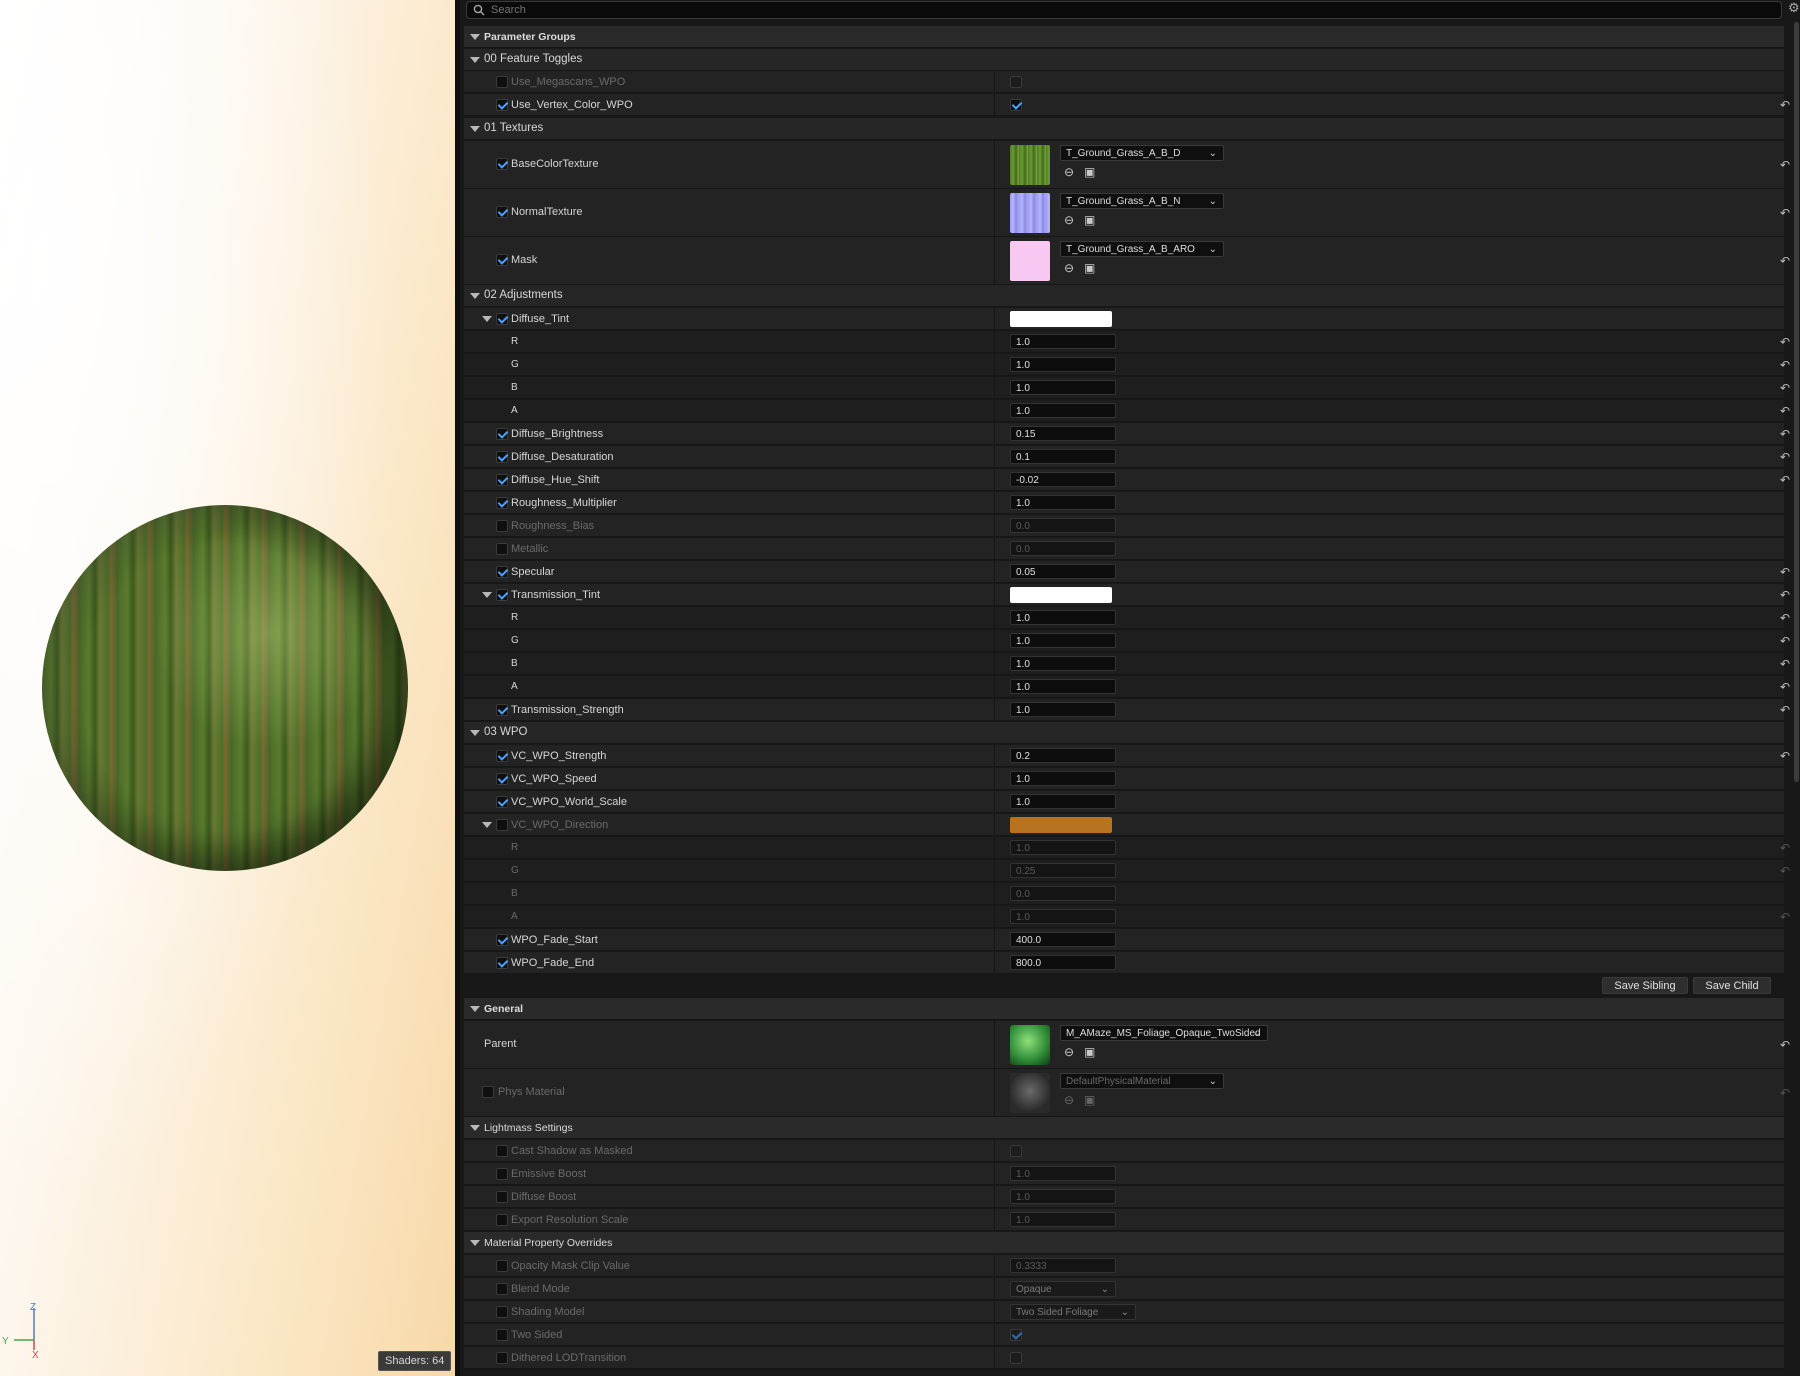 The width and height of the screenshot is (1800, 1376). I want to click on save-child-button: Save Child, so click(1732, 985).